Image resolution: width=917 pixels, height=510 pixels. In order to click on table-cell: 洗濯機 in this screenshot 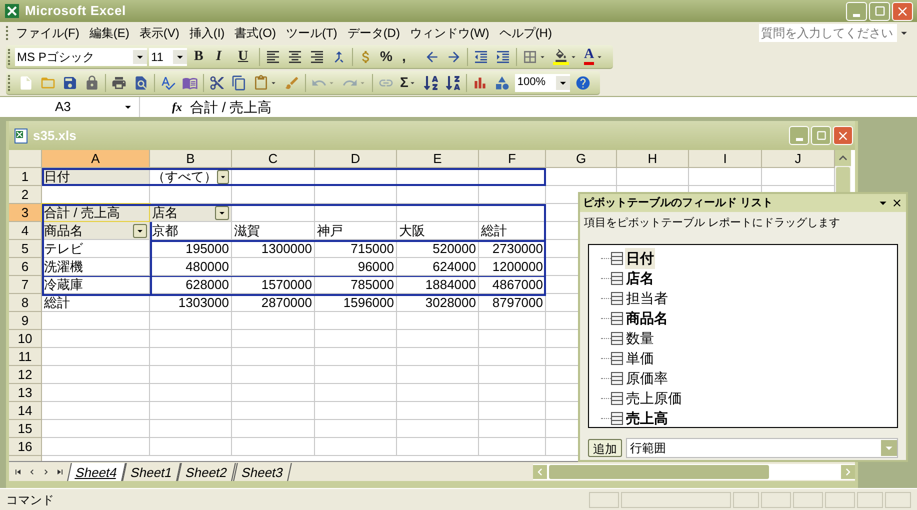, I will do `click(96, 267)`.